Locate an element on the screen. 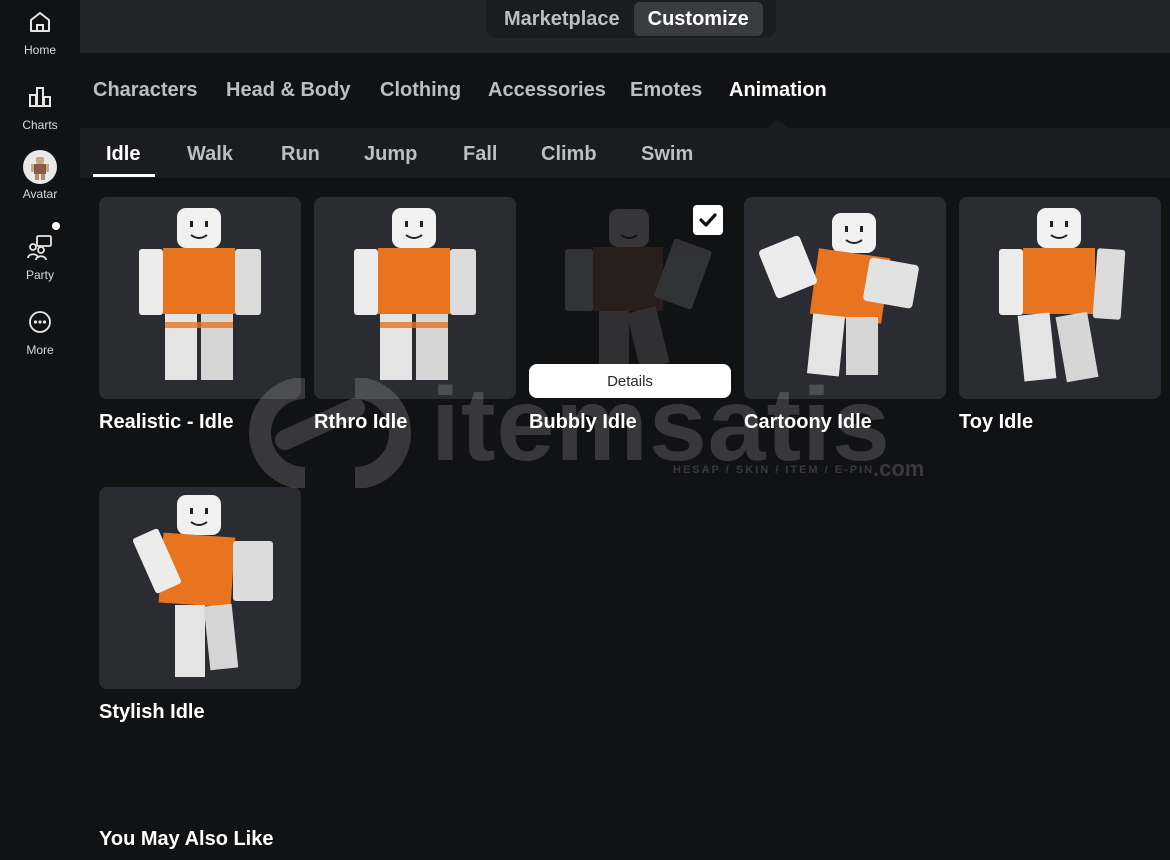  nav-party: Party is located at coordinates (40, 262).